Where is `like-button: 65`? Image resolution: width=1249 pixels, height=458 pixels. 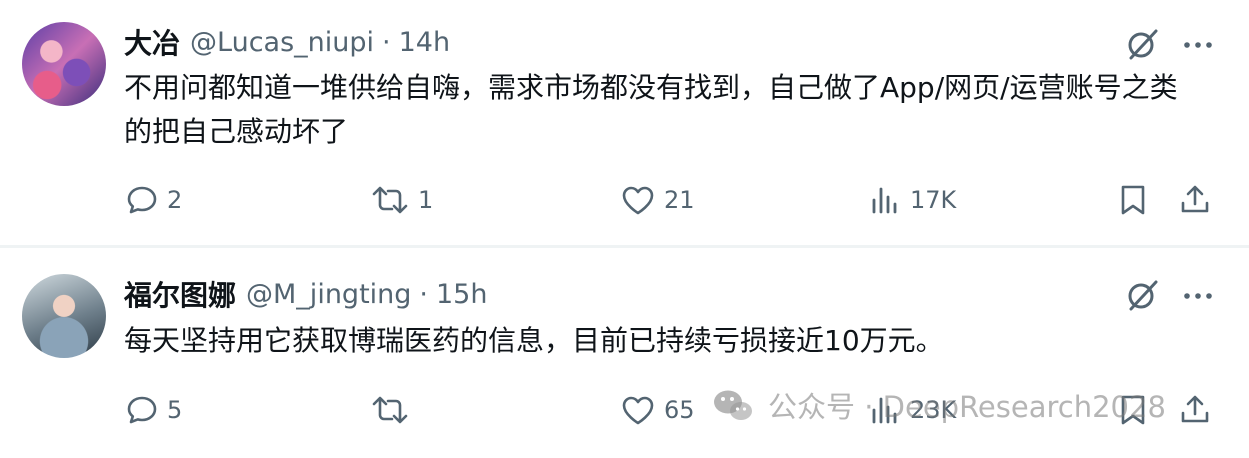
like-button: 65 is located at coordinates (657, 410).